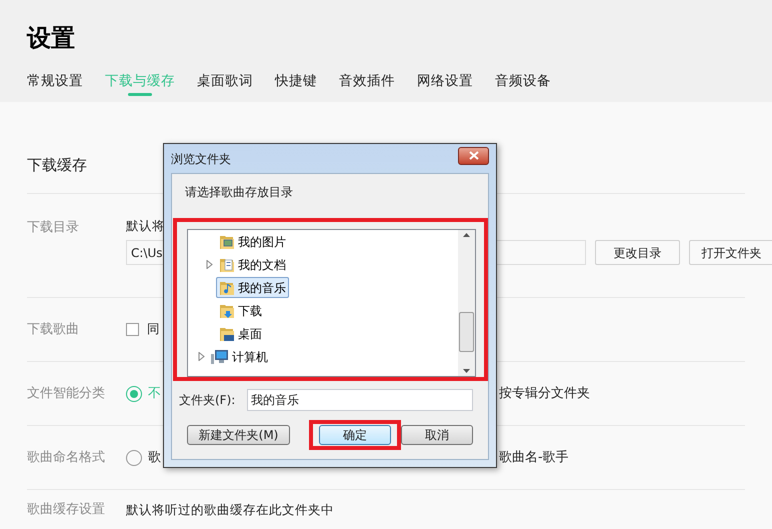  What do you see at coordinates (239, 356) in the screenshot?
I see `tree-item: 计算机` at bounding box center [239, 356].